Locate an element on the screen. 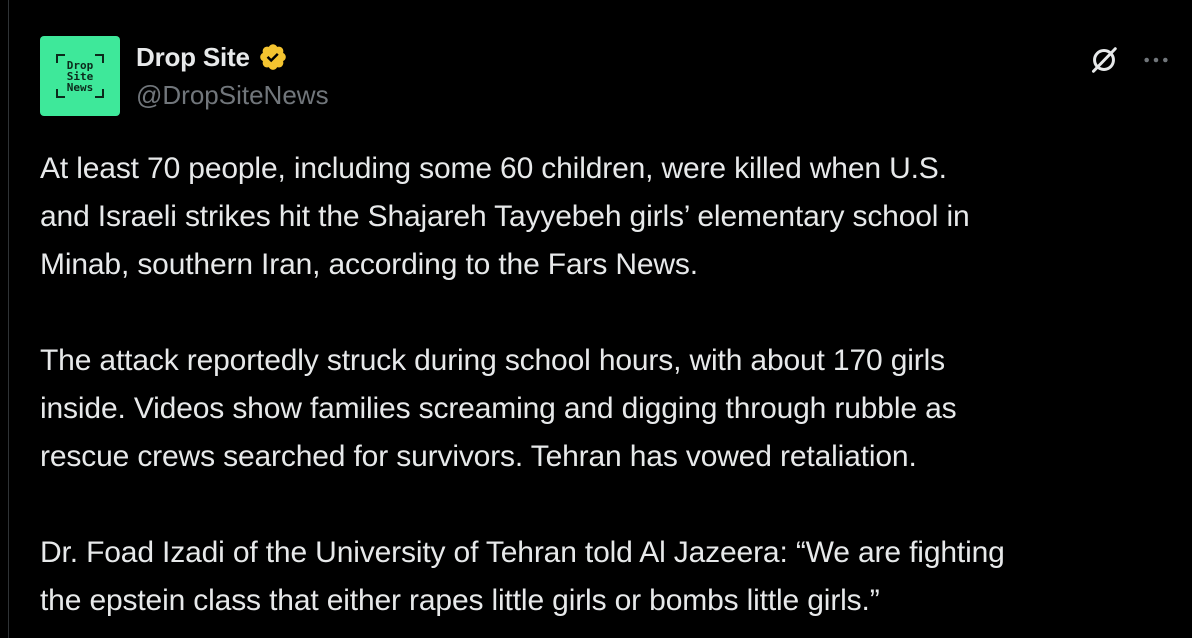 The height and width of the screenshot is (638, 1192). verified-badge-icon is located at coordinates (273, 57).